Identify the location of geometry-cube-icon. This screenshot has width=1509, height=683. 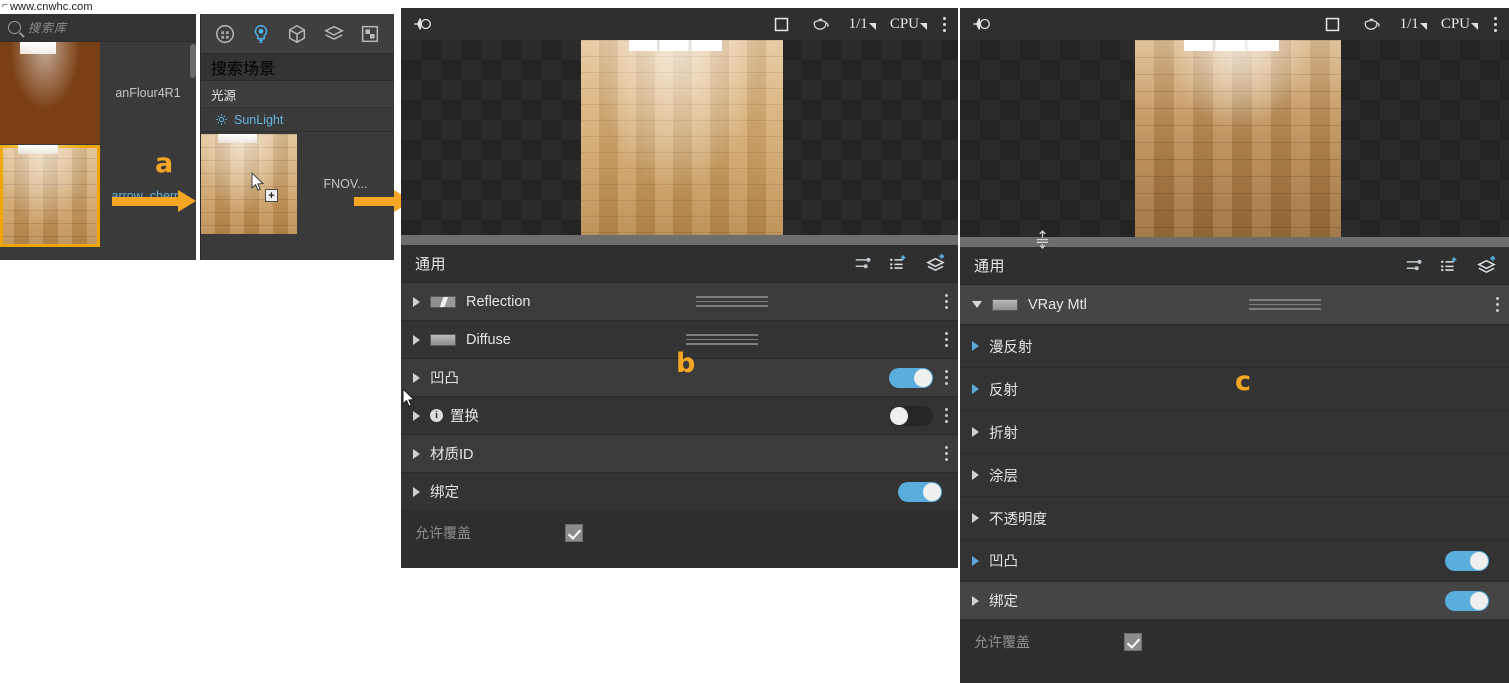
(297, 34).